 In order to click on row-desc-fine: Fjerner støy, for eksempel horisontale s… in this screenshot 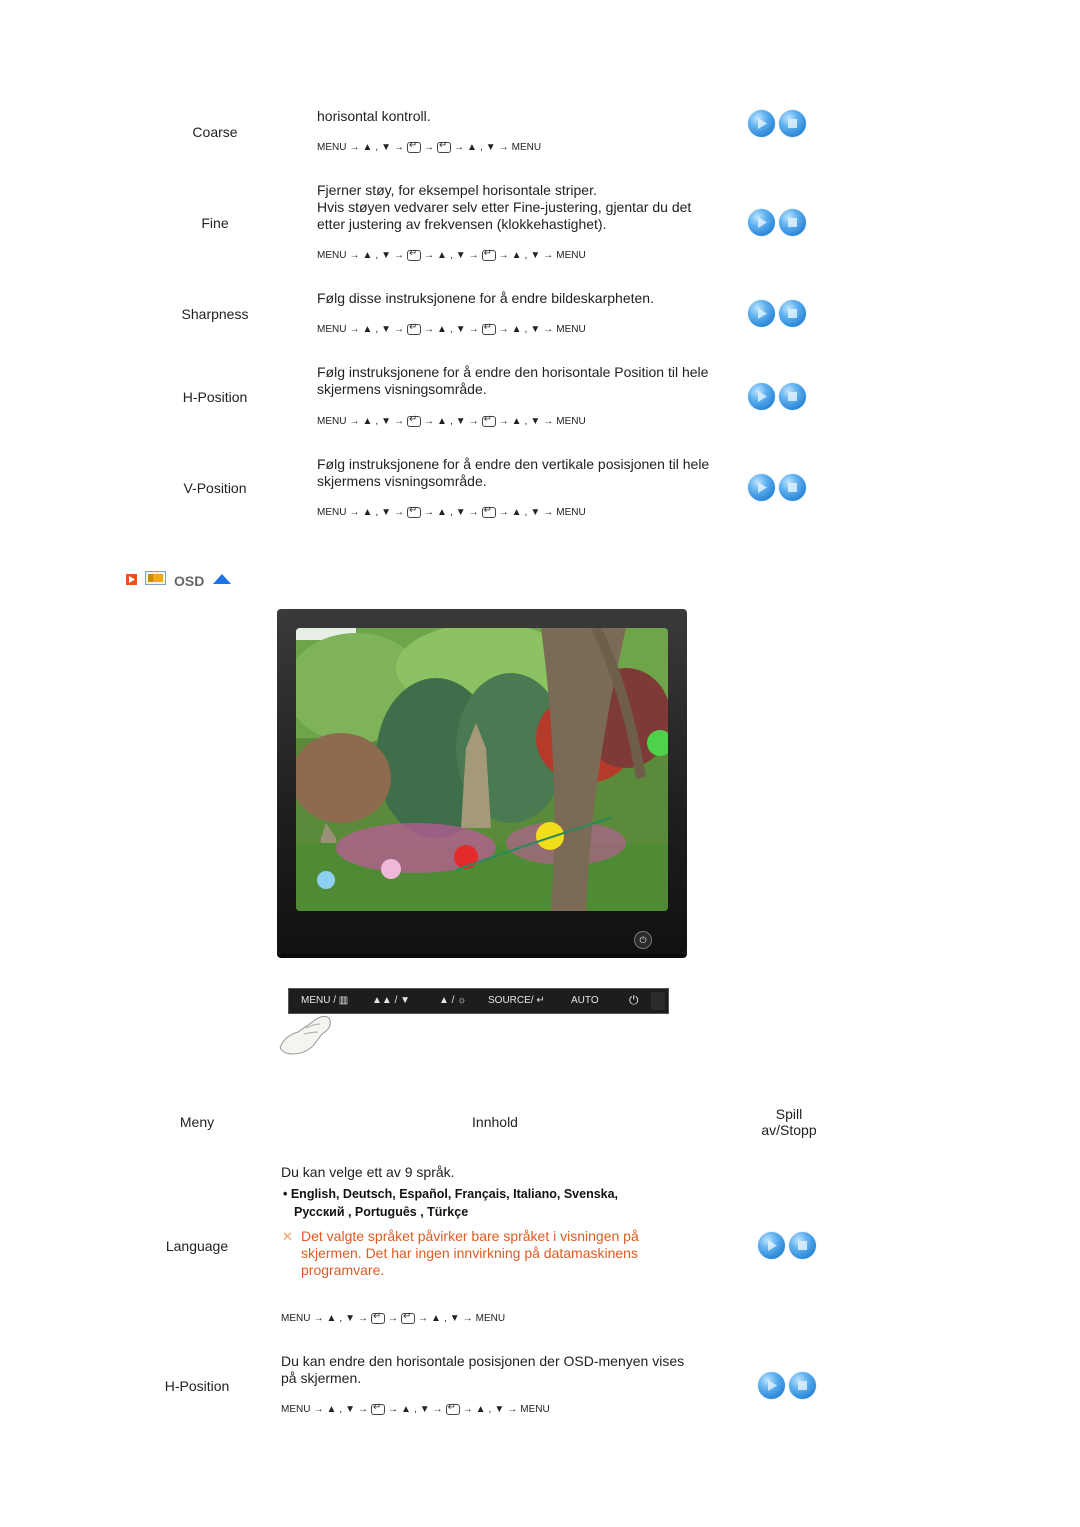, I will do `click(504, 207)`.